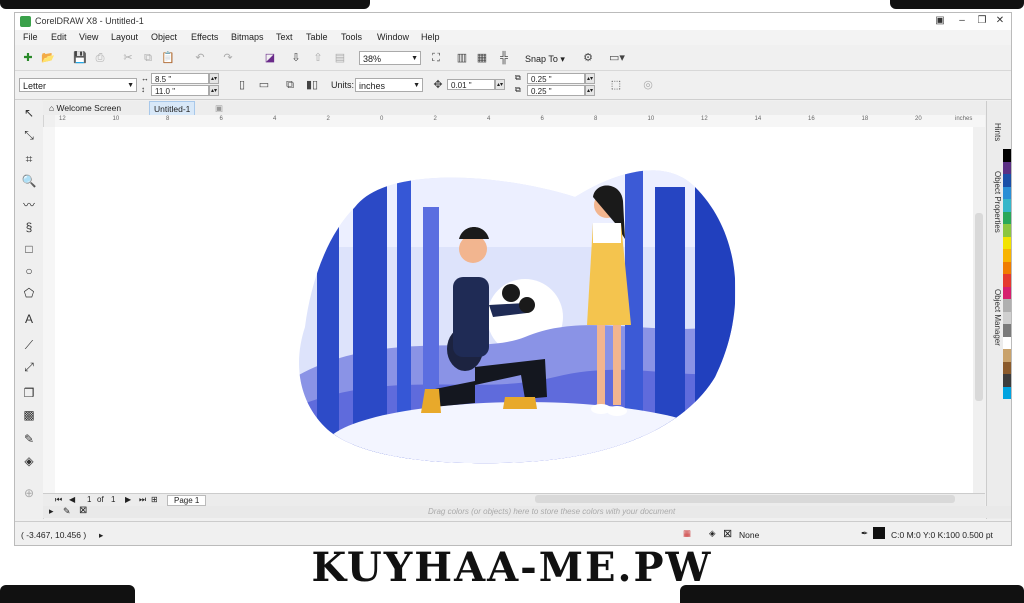 This screenshot has height=603, width=1024. What do you see at coordinates (29, 293) in the screenshot?
I see `polygon-tool-icon: ⬠` at bounding box center [29, 293].